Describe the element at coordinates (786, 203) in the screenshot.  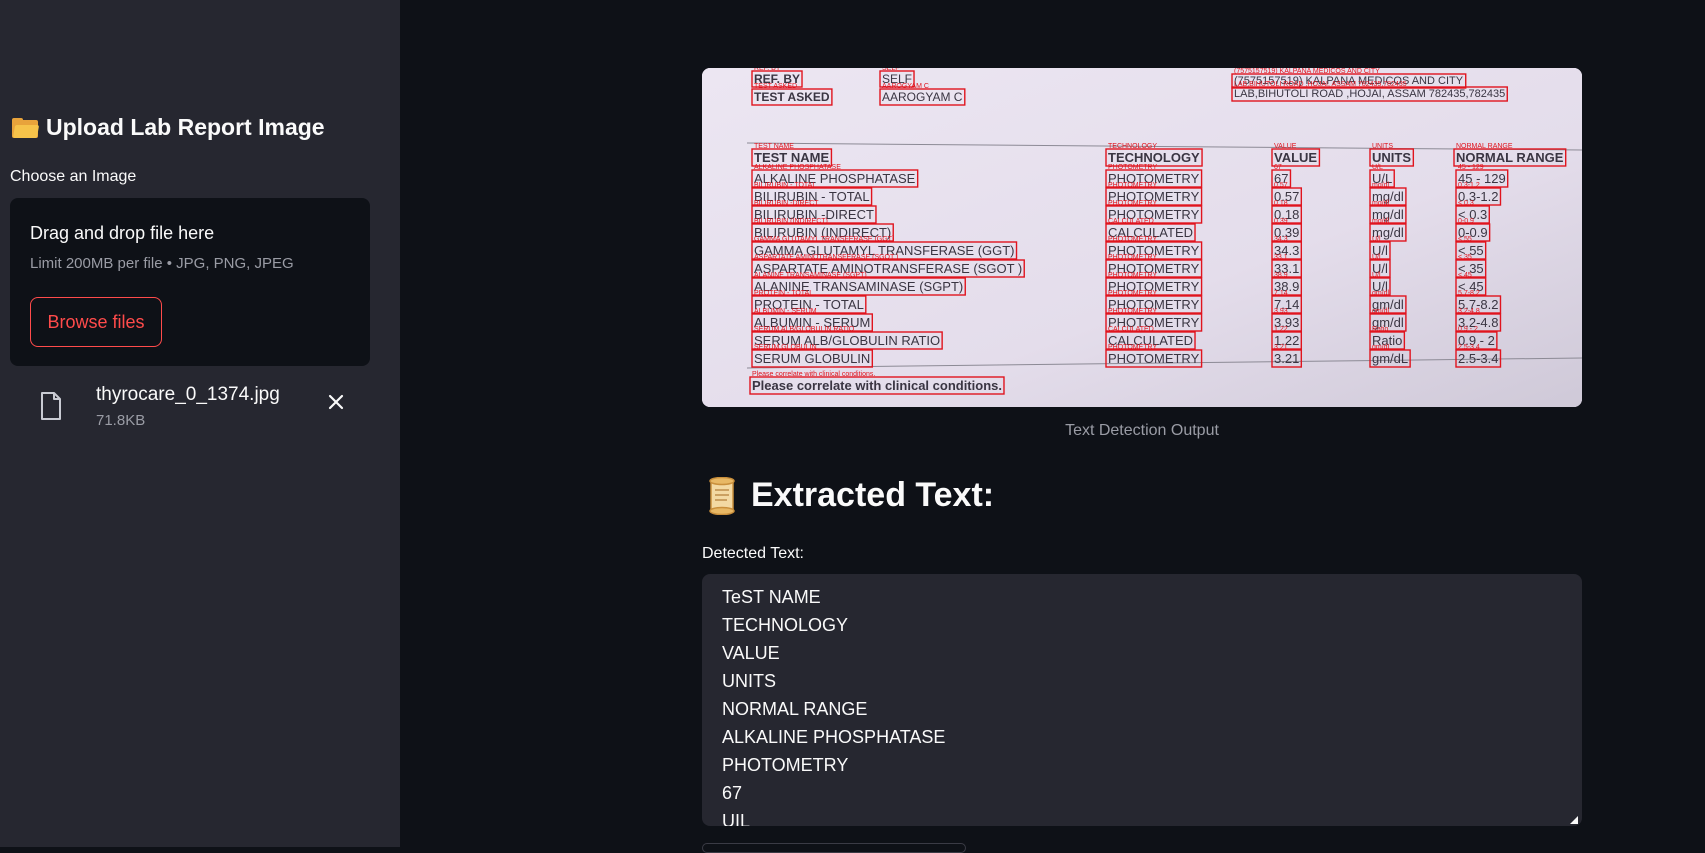
I see `detection-label: BILIRUBIN -DIRECT` at that location.